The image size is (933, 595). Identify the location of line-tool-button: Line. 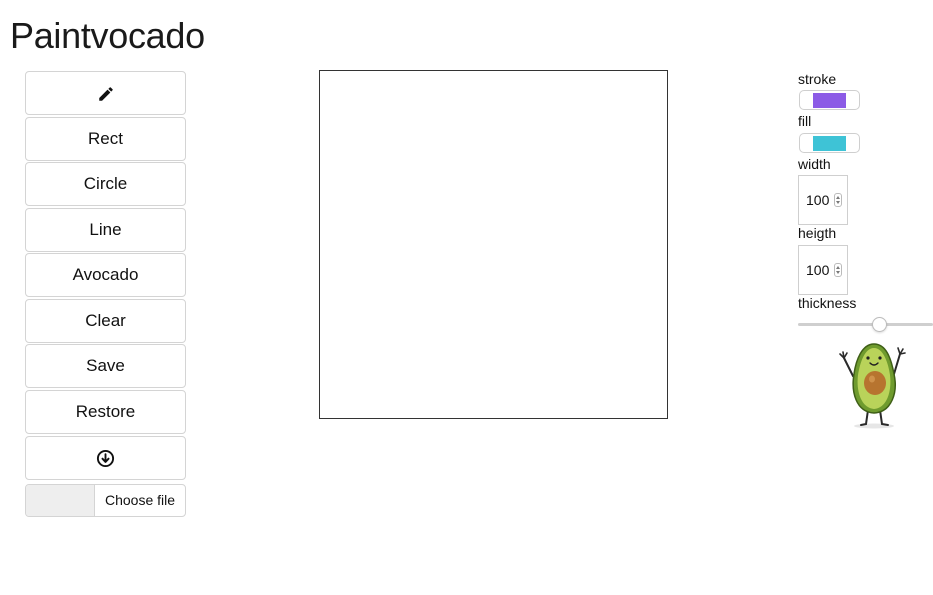
(105, 230).